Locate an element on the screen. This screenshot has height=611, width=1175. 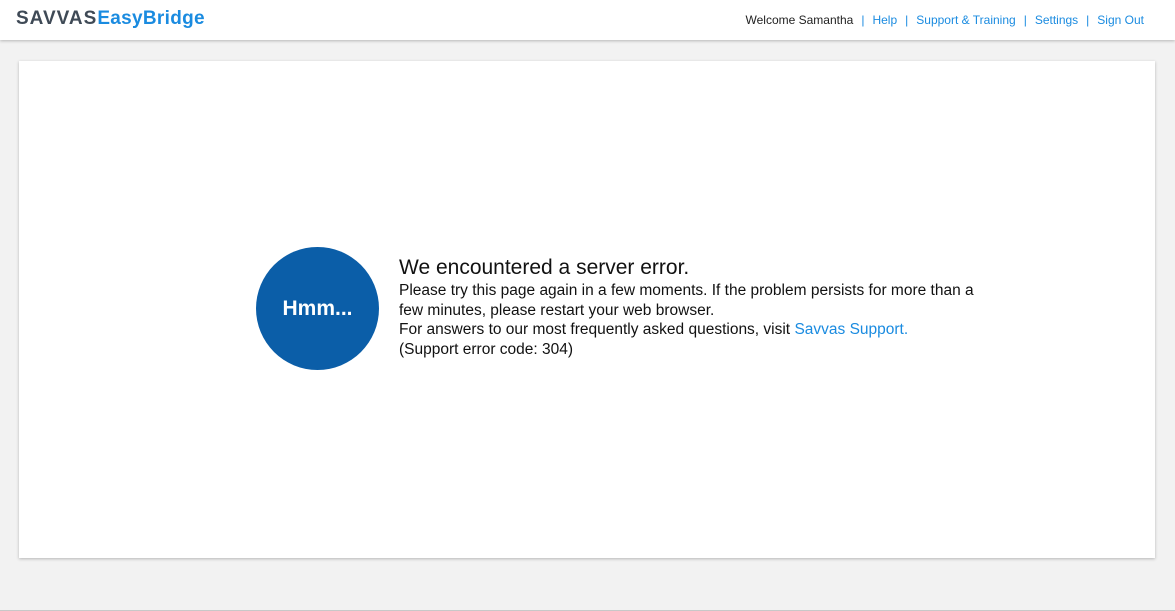
welcome-text: Welcome Samantha is located at coordinates (799, 20).